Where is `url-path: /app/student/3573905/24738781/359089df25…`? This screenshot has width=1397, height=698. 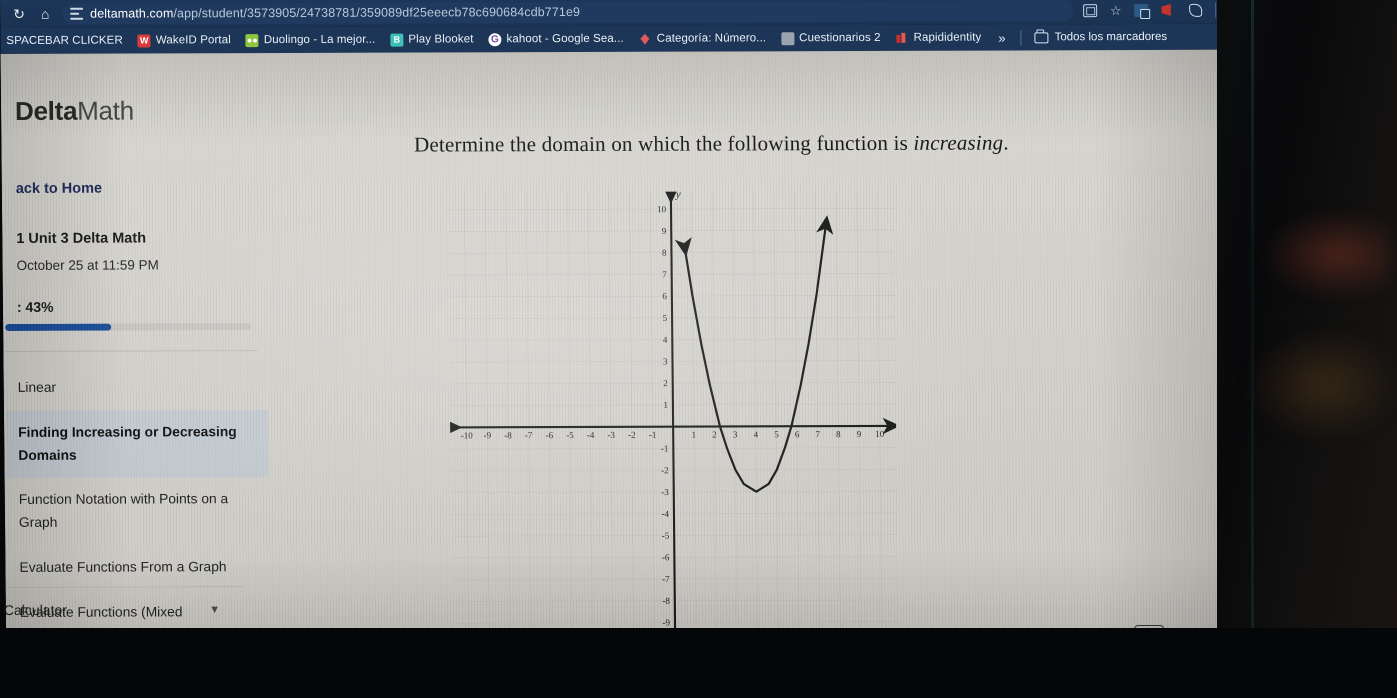 url-path: /app/student/3573905/24738781/359089df25… is located at coordinates (377, 12).